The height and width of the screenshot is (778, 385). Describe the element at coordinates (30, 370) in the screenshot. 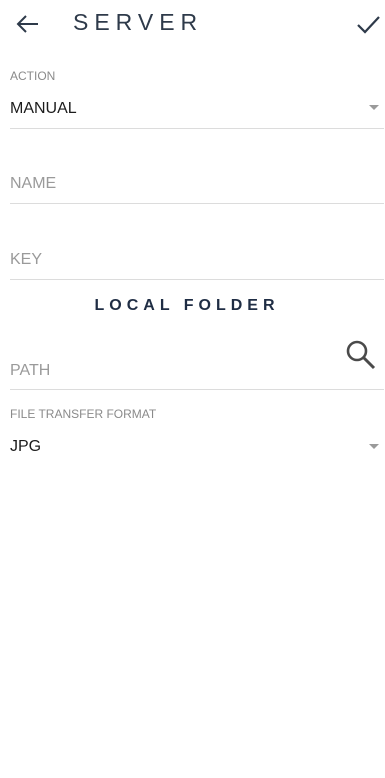

I see `path-placeholder: PATH` at that location.